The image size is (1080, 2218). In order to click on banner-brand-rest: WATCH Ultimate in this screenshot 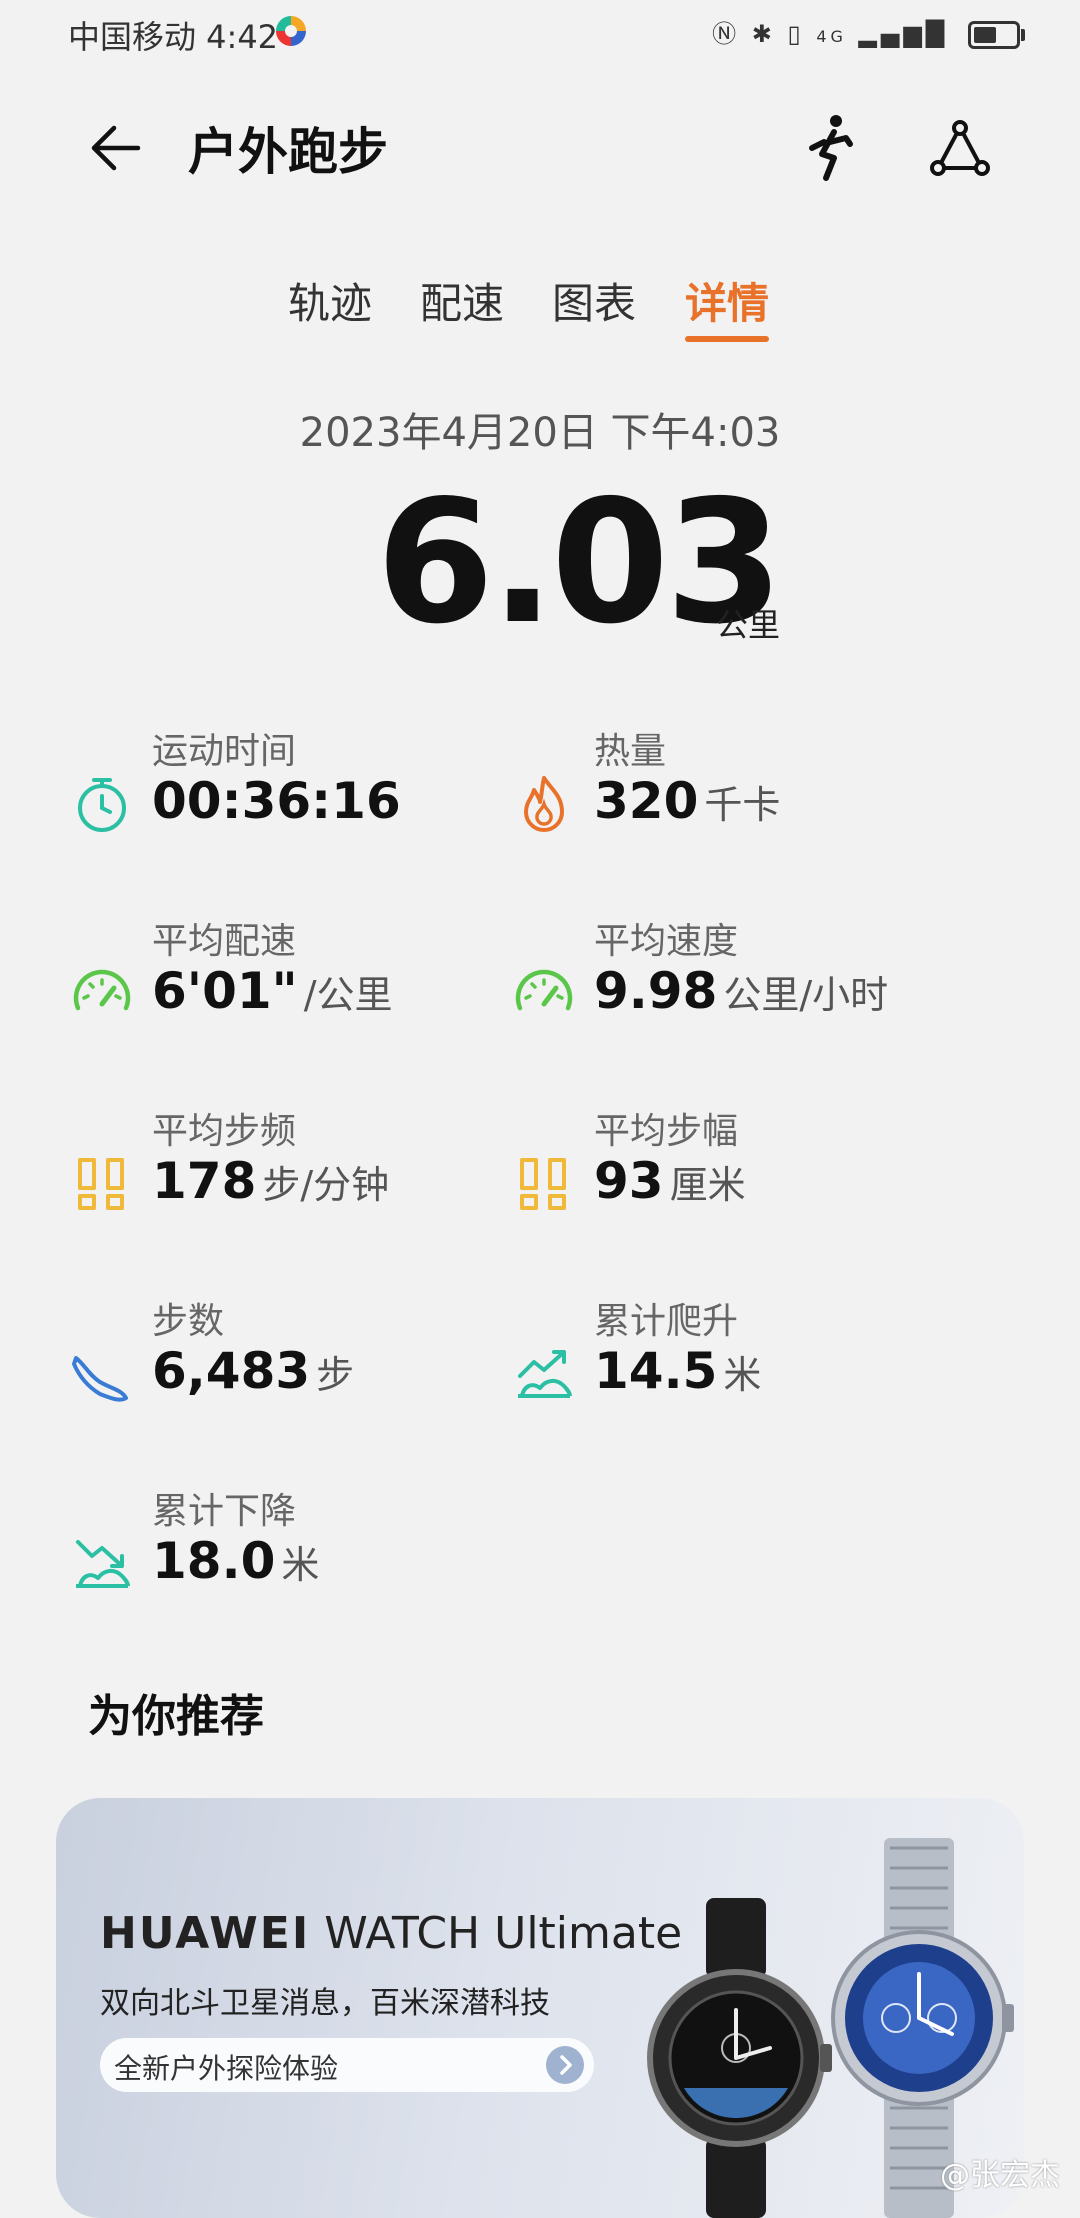, I will do `click(503, 1933)`.